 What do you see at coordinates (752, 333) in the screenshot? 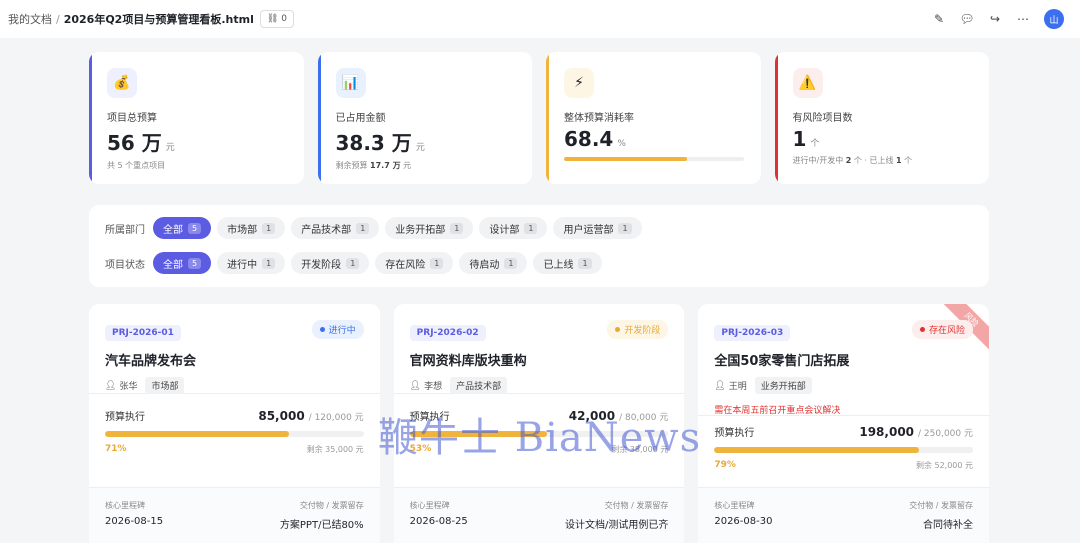
I see `project-code: PRJ-2026-03` at bounding box center [752, 333].